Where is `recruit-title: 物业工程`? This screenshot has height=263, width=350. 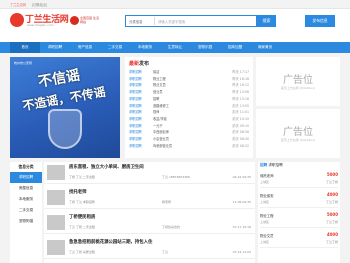
recruit-title: 物业工程 is located at coordinates (267, 215).